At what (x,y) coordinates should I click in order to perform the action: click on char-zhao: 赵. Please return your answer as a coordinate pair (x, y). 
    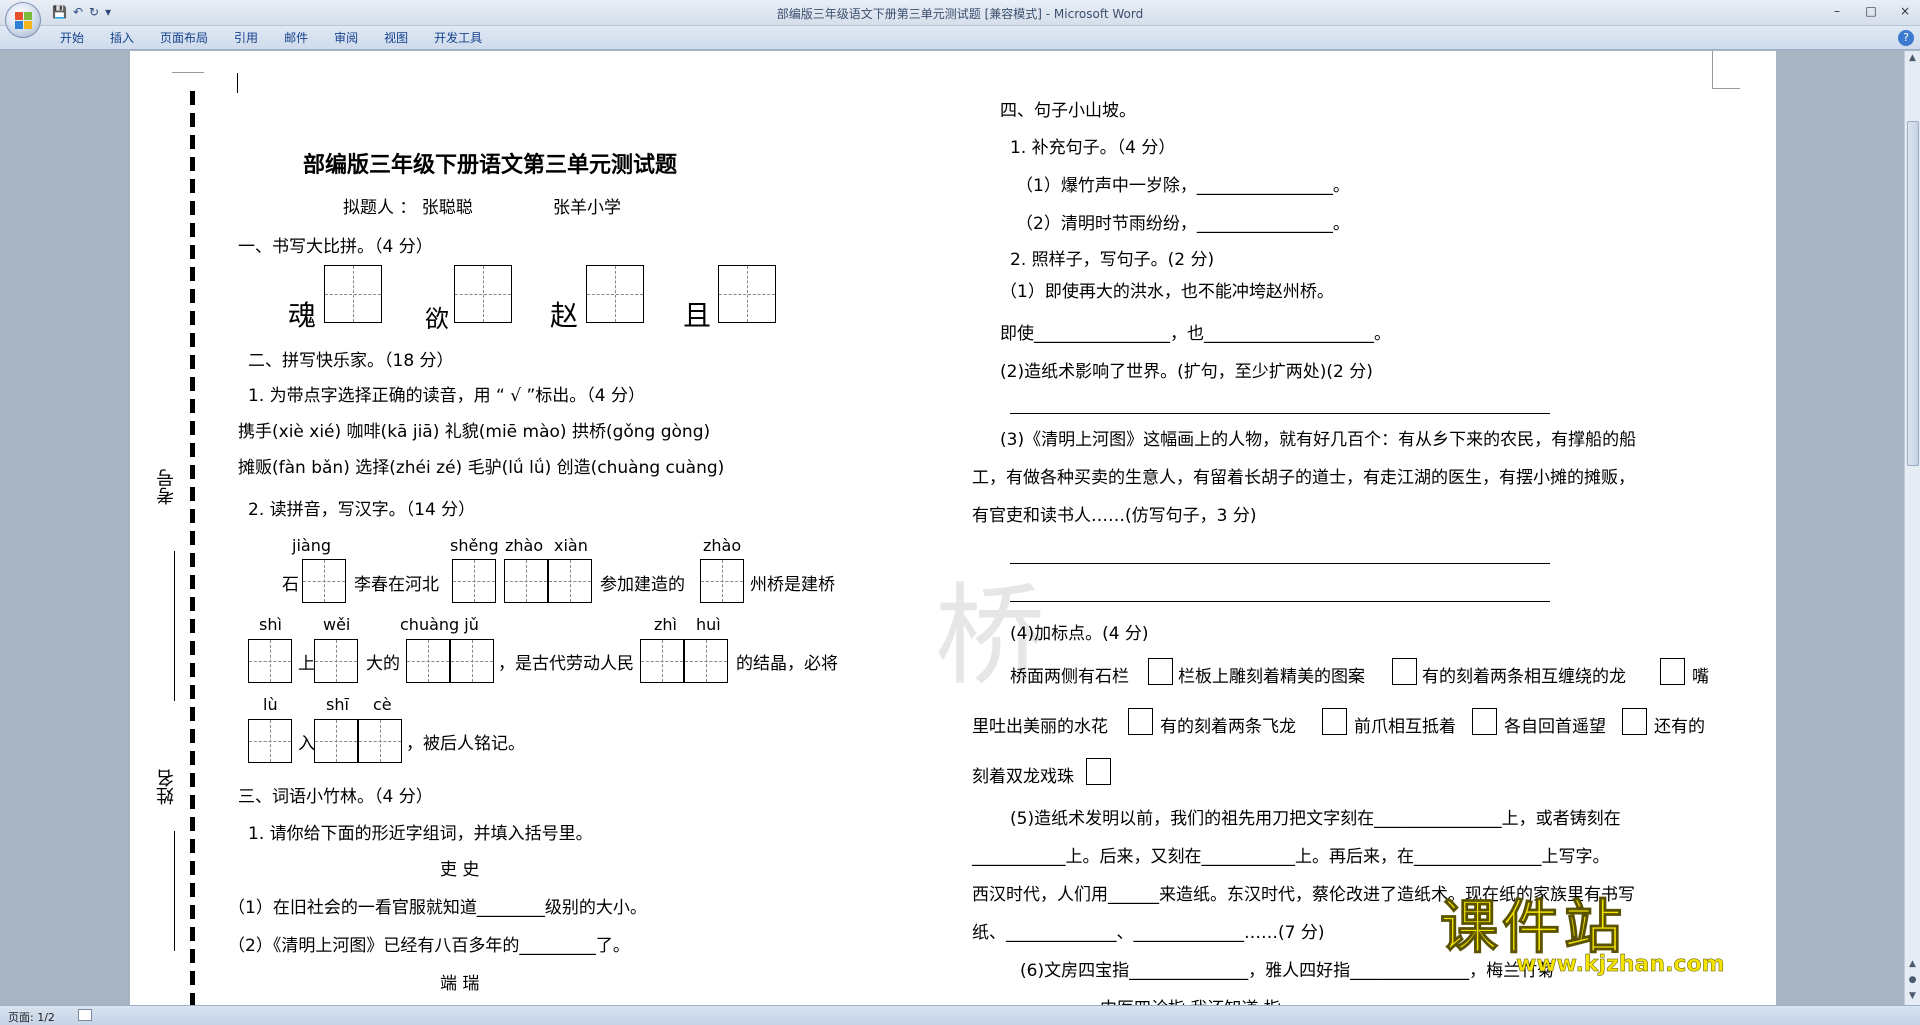
    Looking at the image, I should click on (564, 315).